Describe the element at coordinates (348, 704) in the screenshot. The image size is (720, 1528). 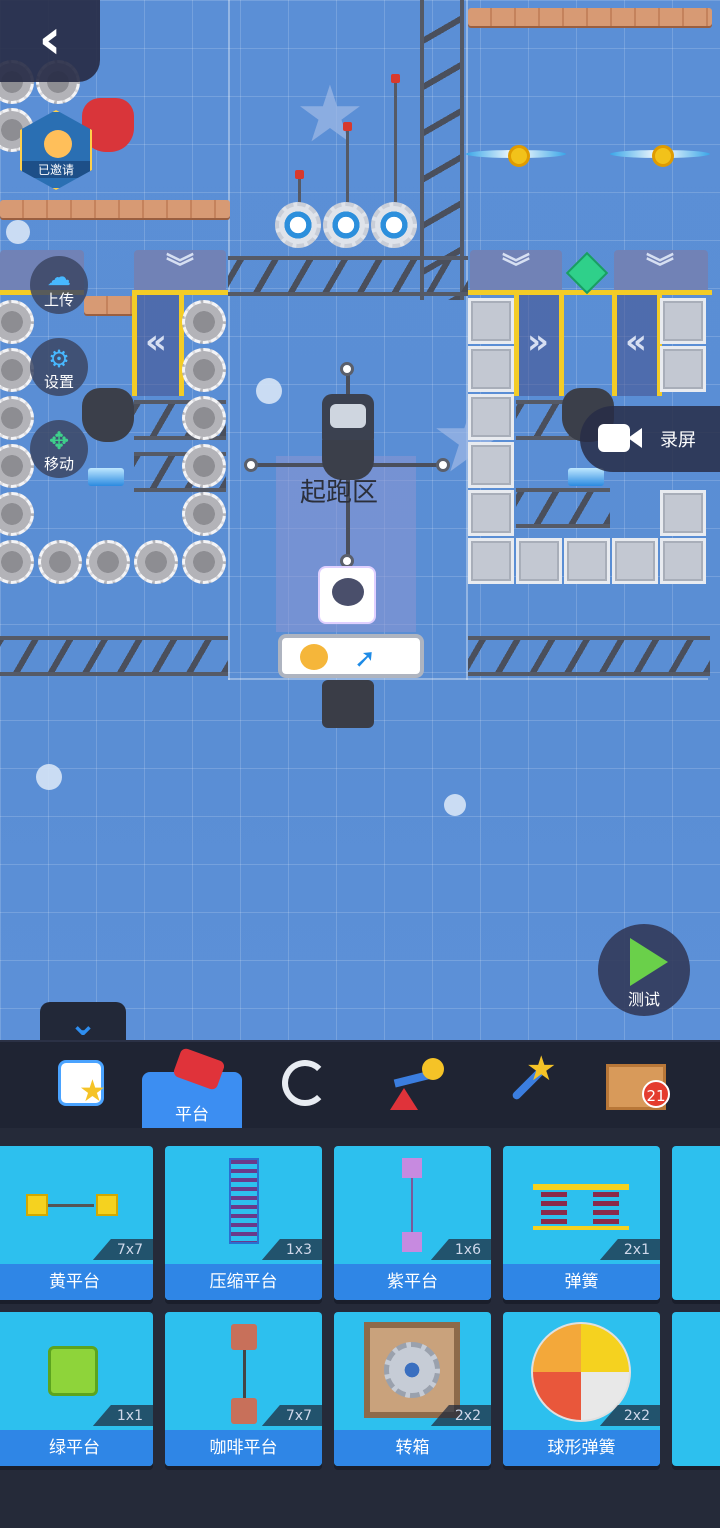
I see `anchor-block` at that location.